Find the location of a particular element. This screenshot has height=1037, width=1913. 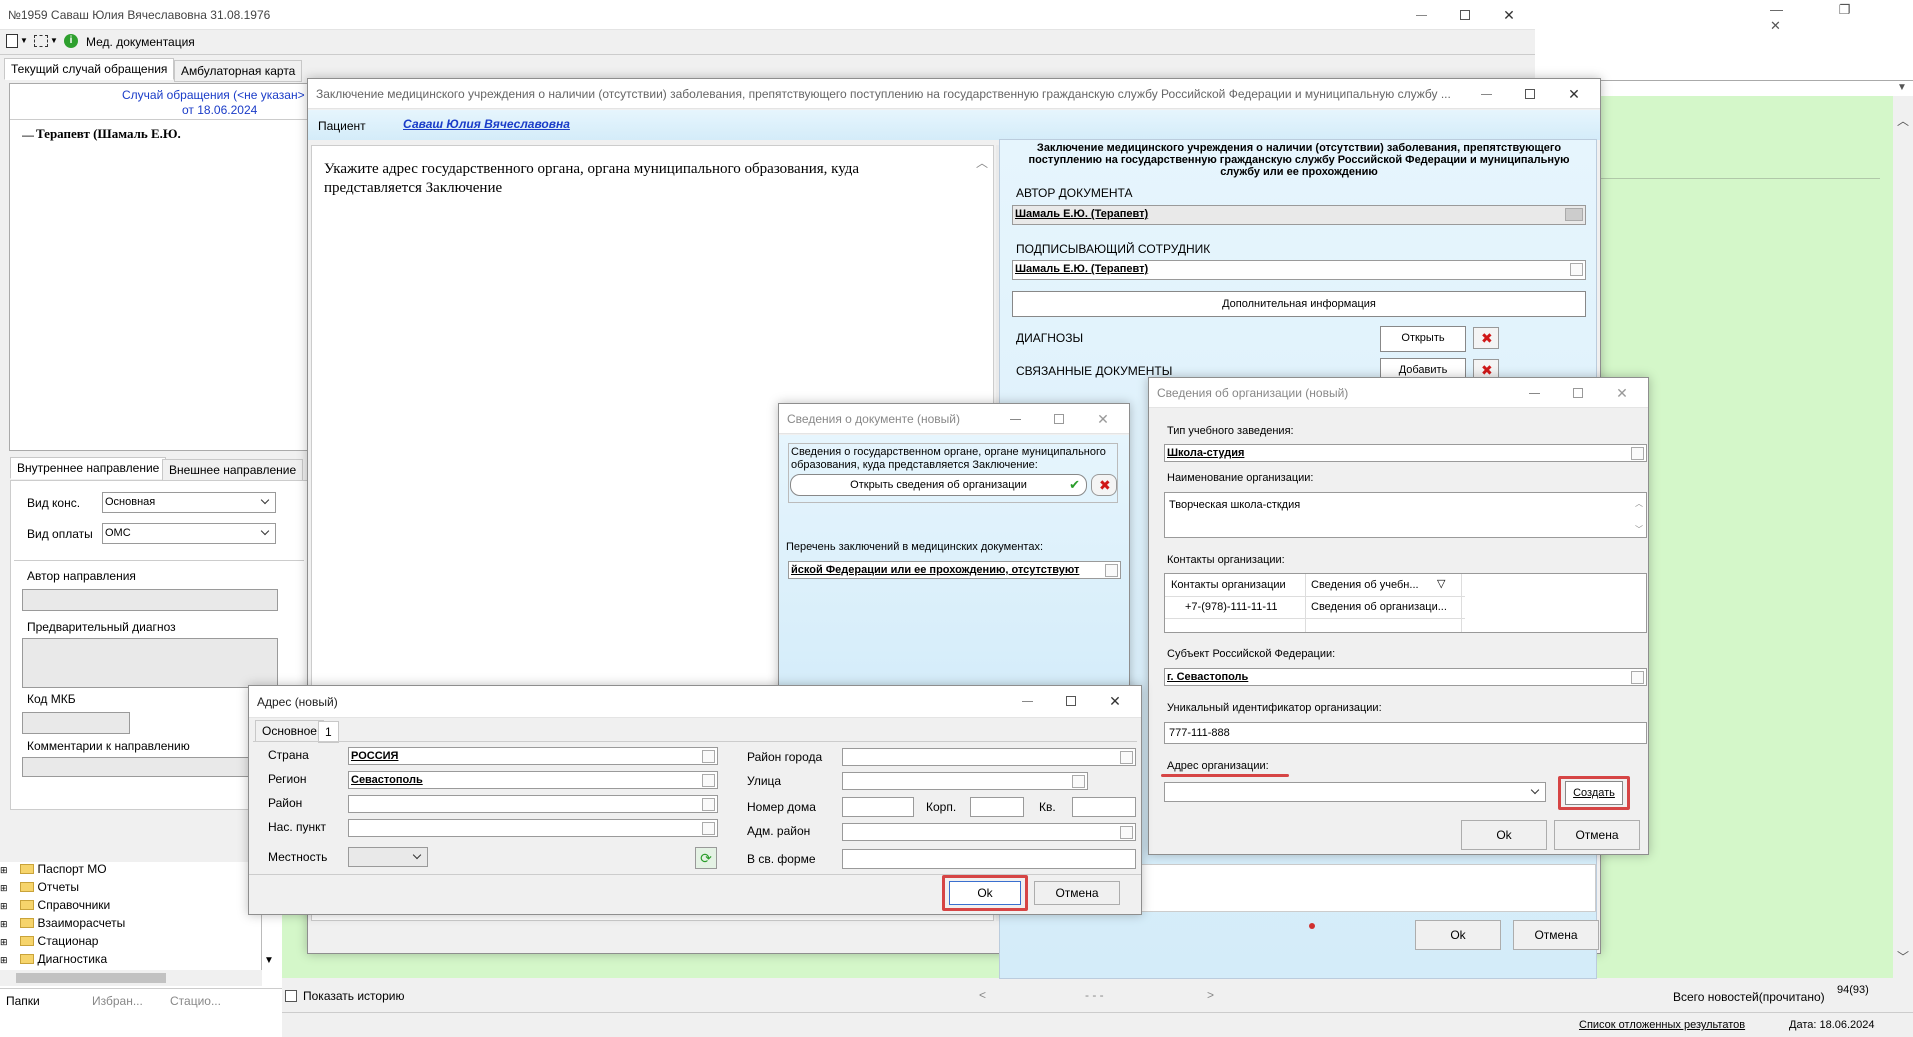

dropdown-icon-2: ▼ is located at coordinates (54, 40).